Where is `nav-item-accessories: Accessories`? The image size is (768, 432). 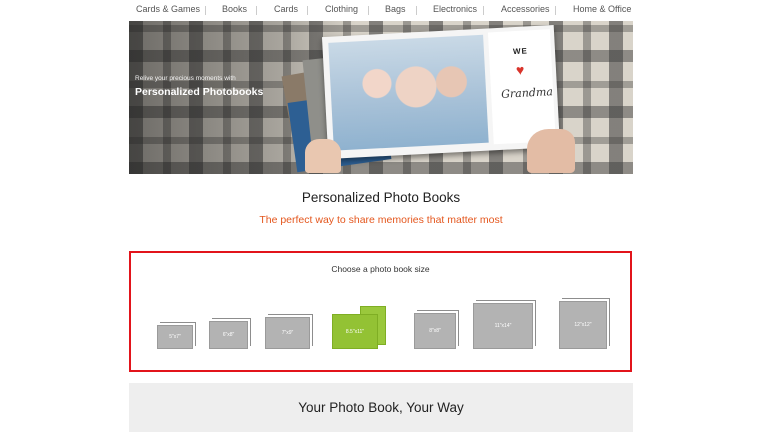 nav-item-accessories: Accessories is located at coordinates (525, 9).